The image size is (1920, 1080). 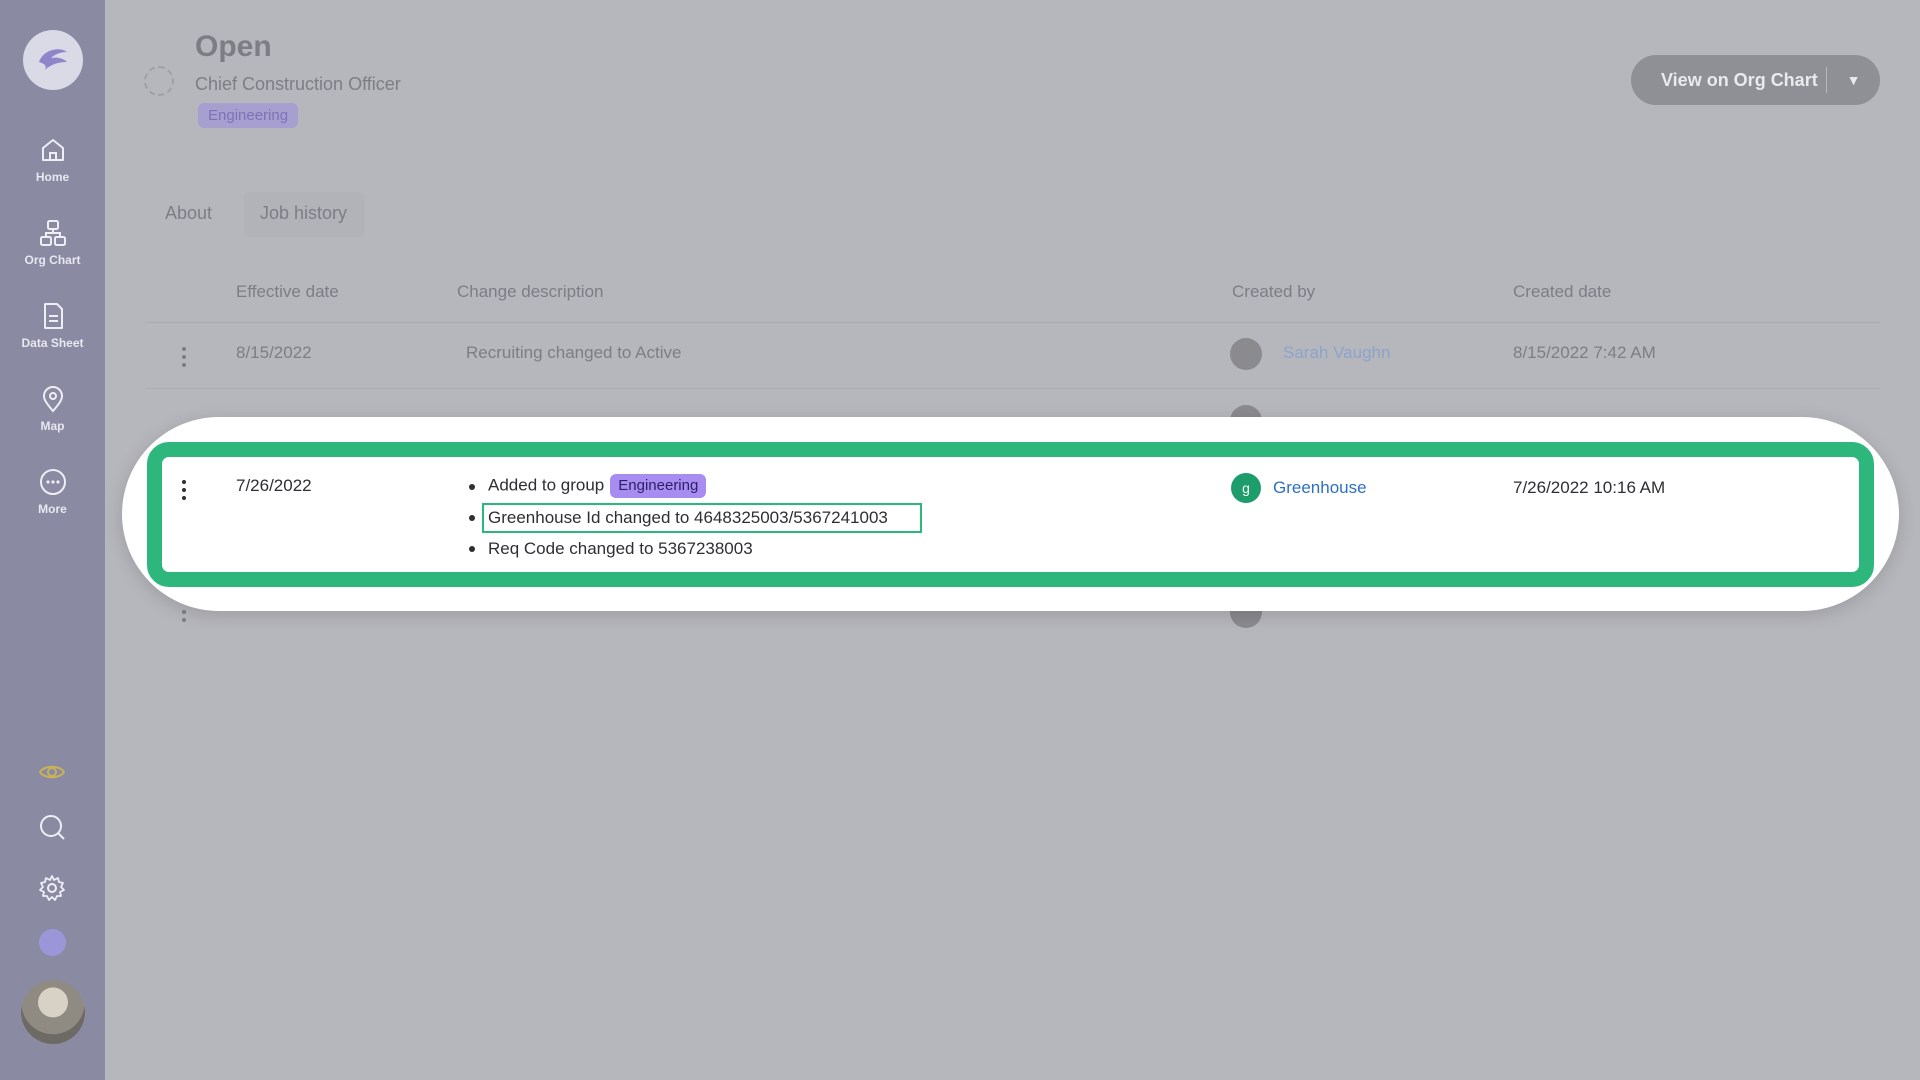 I want to click on creator-link: Greenhouse, so click(x=1320, y=488).